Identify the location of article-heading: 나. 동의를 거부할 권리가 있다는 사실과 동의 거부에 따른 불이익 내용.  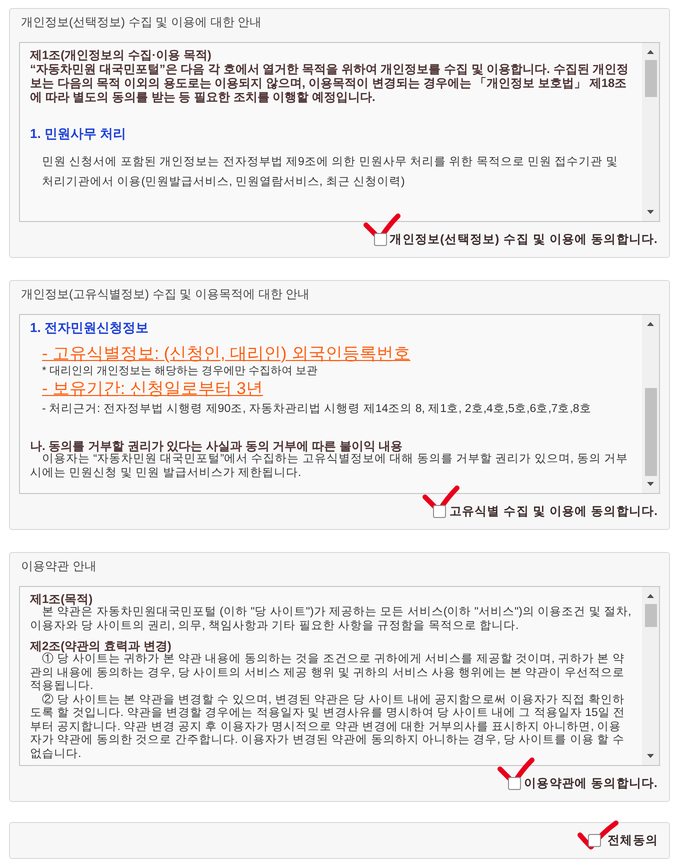
(216, 446).